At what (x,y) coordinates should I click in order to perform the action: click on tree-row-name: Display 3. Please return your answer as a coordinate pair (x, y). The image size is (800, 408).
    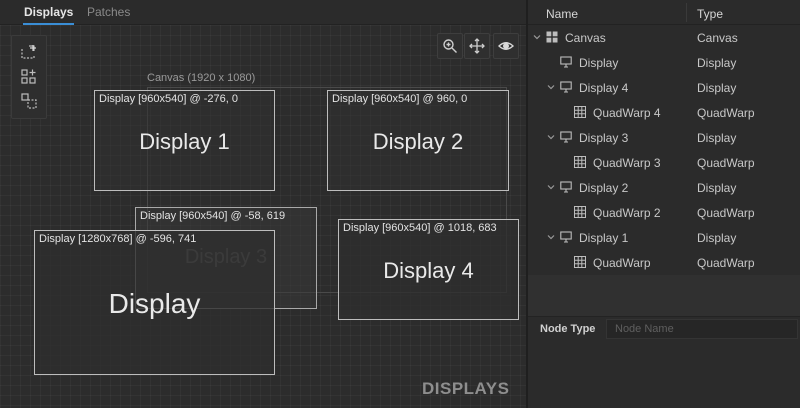
    Looking at the image, I should click on (604, 138).